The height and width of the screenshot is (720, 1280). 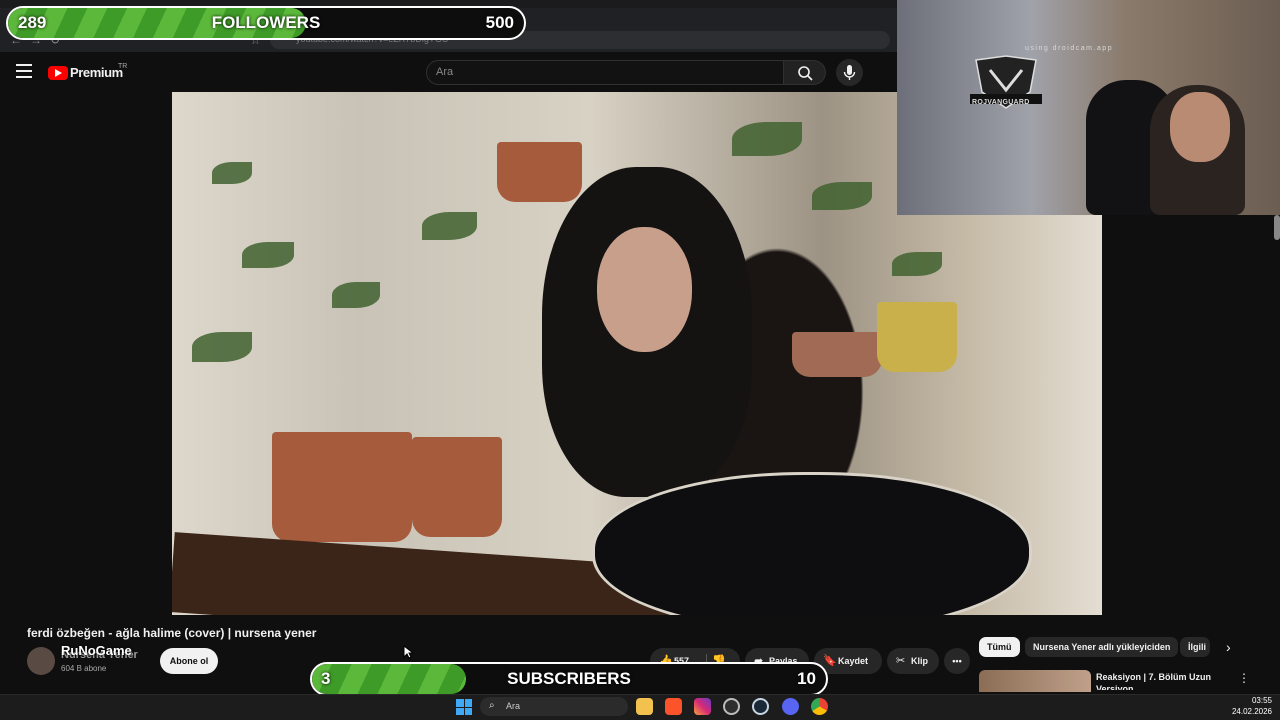 I want to click on search-button, so click(x=805, y=72).